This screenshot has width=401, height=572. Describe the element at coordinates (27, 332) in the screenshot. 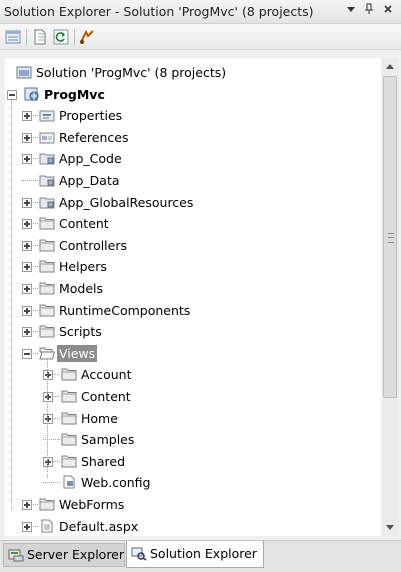

I see `expander-scripts` at that location.